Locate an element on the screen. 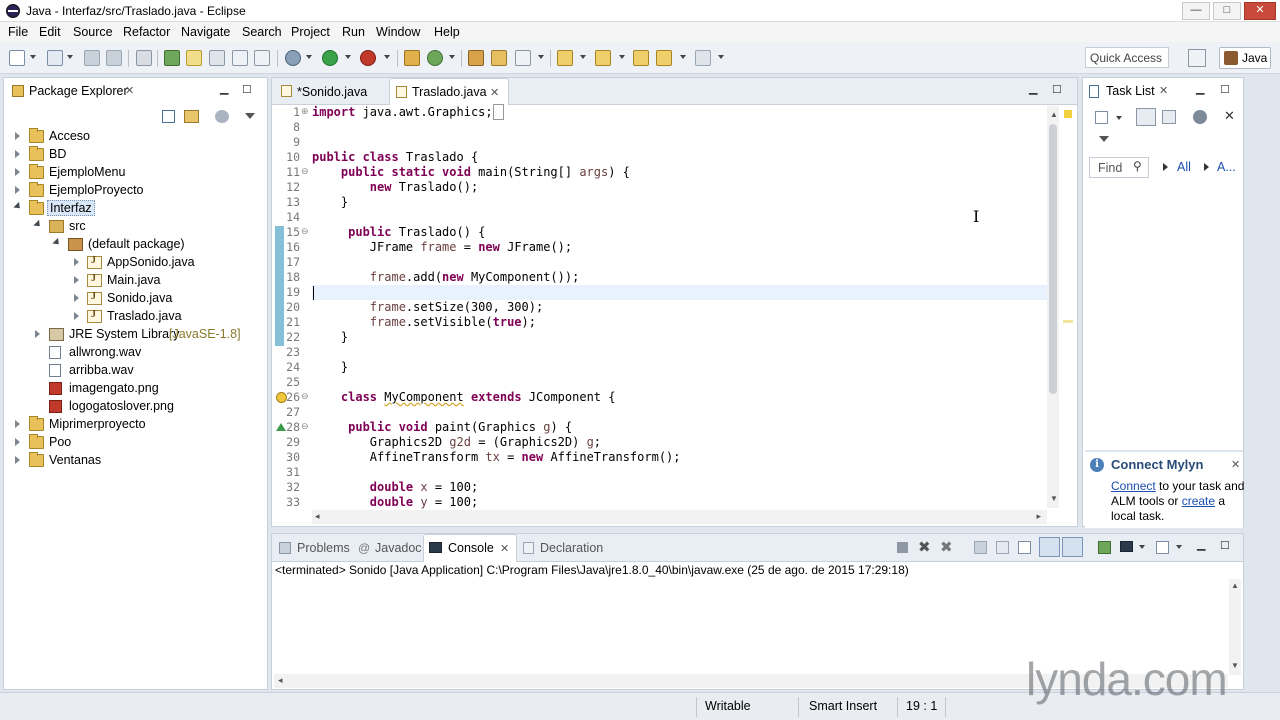  open-folder-icon is located at coordinates (499, 58).